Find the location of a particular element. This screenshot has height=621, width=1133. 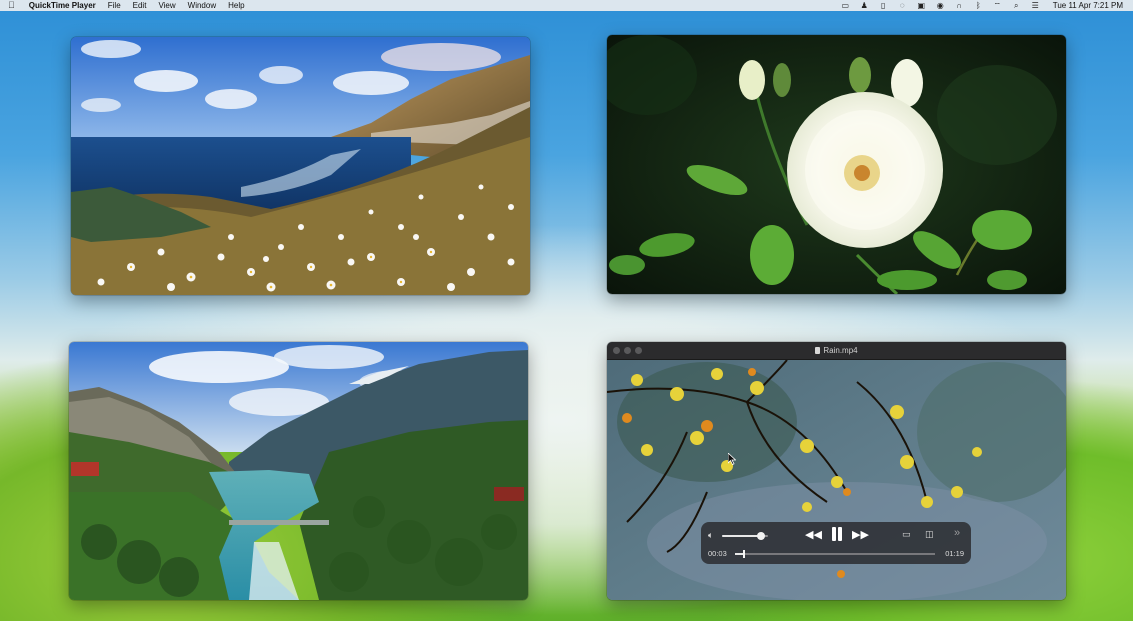

volume-slider is located at coordinates (745, 536).